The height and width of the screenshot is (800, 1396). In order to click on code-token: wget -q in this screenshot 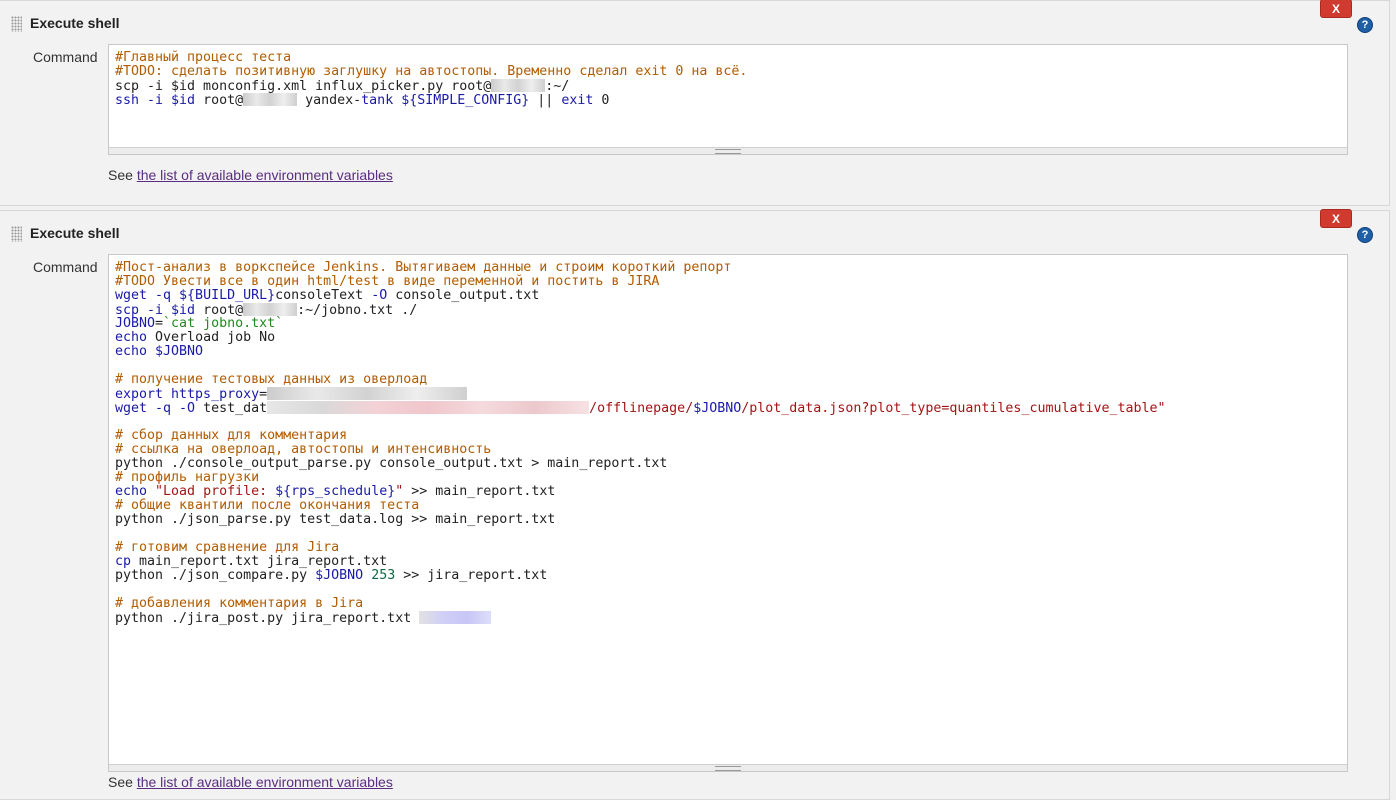, I will do `click(147, 295)`.